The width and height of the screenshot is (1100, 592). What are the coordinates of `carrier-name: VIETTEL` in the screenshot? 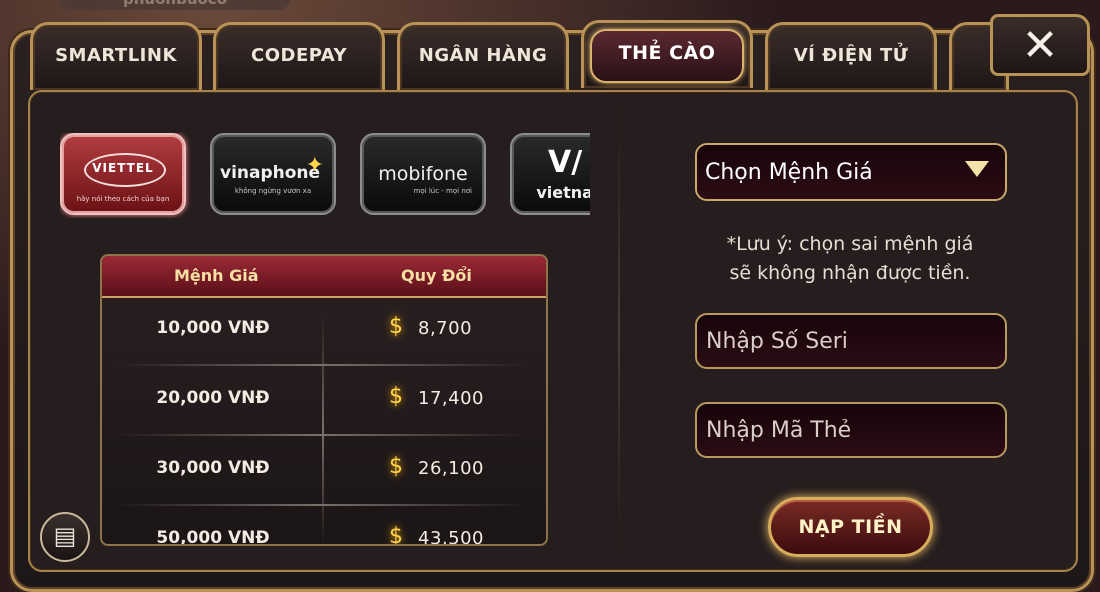 It's located at (123, 168).